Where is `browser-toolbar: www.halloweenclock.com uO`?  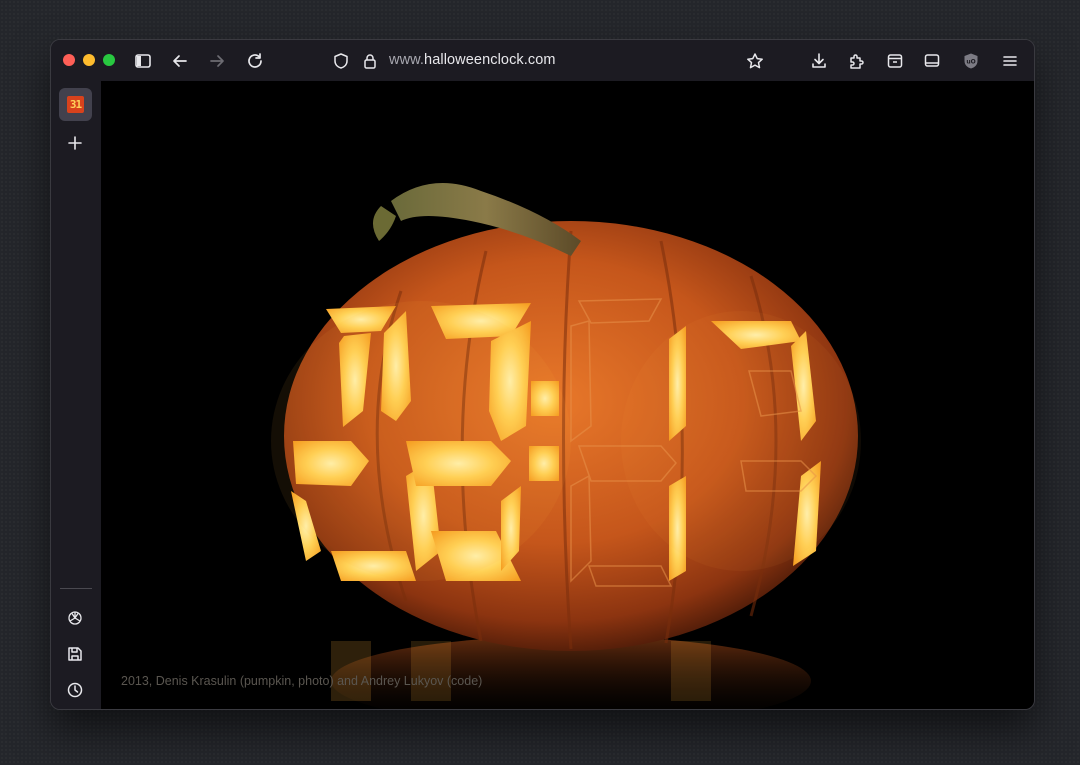
browser-toolbar: www.halloweenclock.com uO is located at coordinates (542, 60).